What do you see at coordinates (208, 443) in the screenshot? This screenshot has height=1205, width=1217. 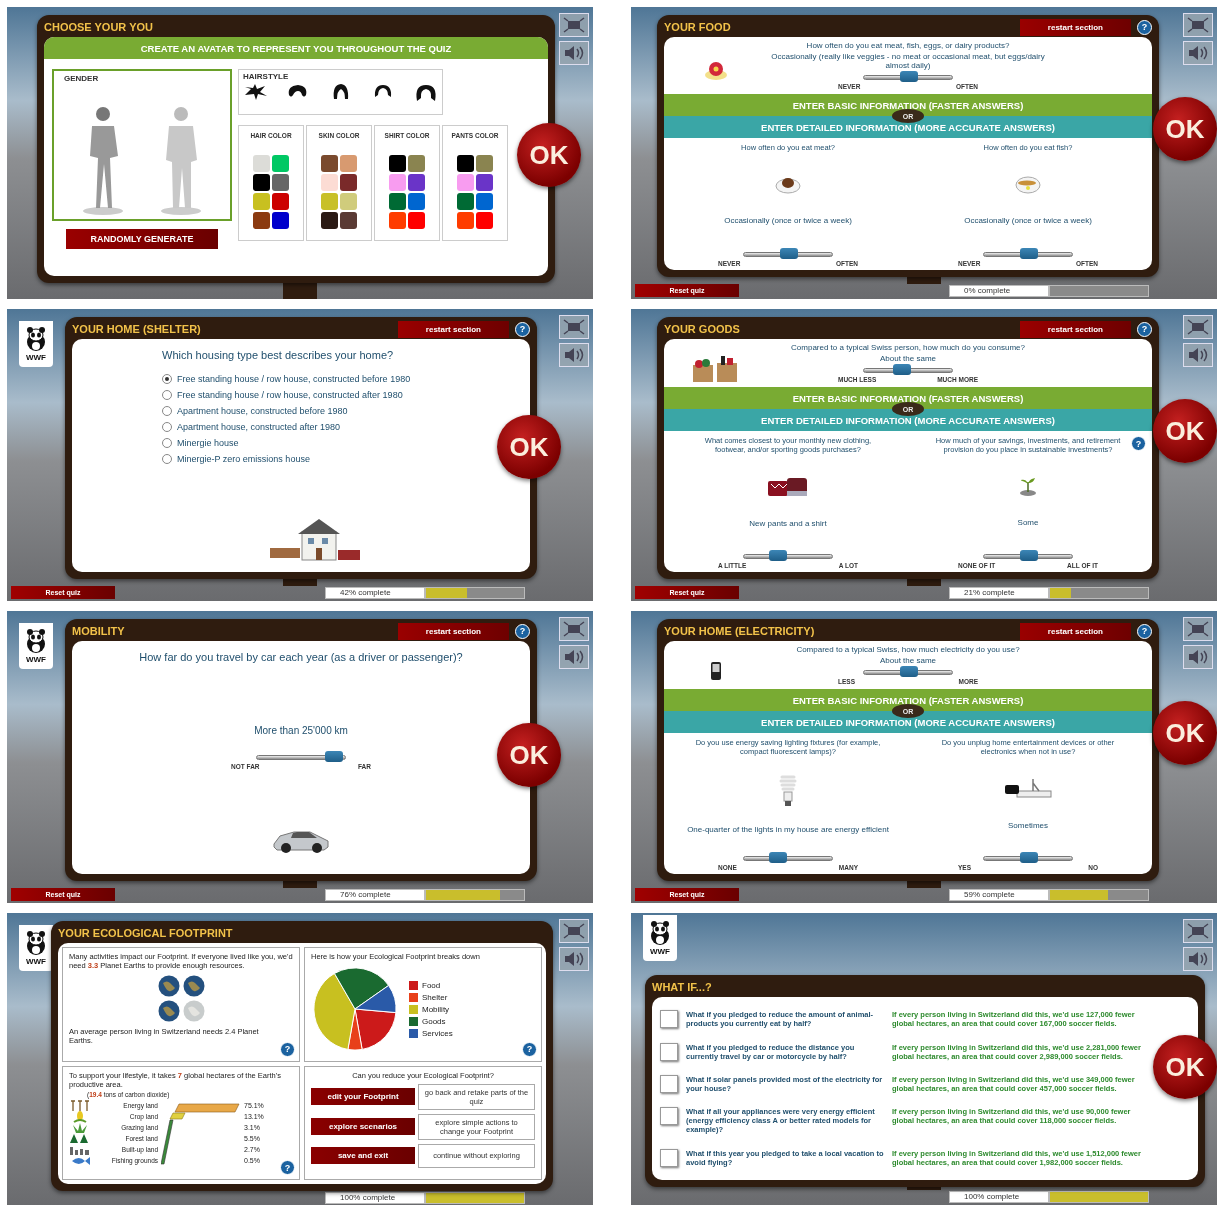 I see `option-label: Minergie house` at bounding box center [208, 443].